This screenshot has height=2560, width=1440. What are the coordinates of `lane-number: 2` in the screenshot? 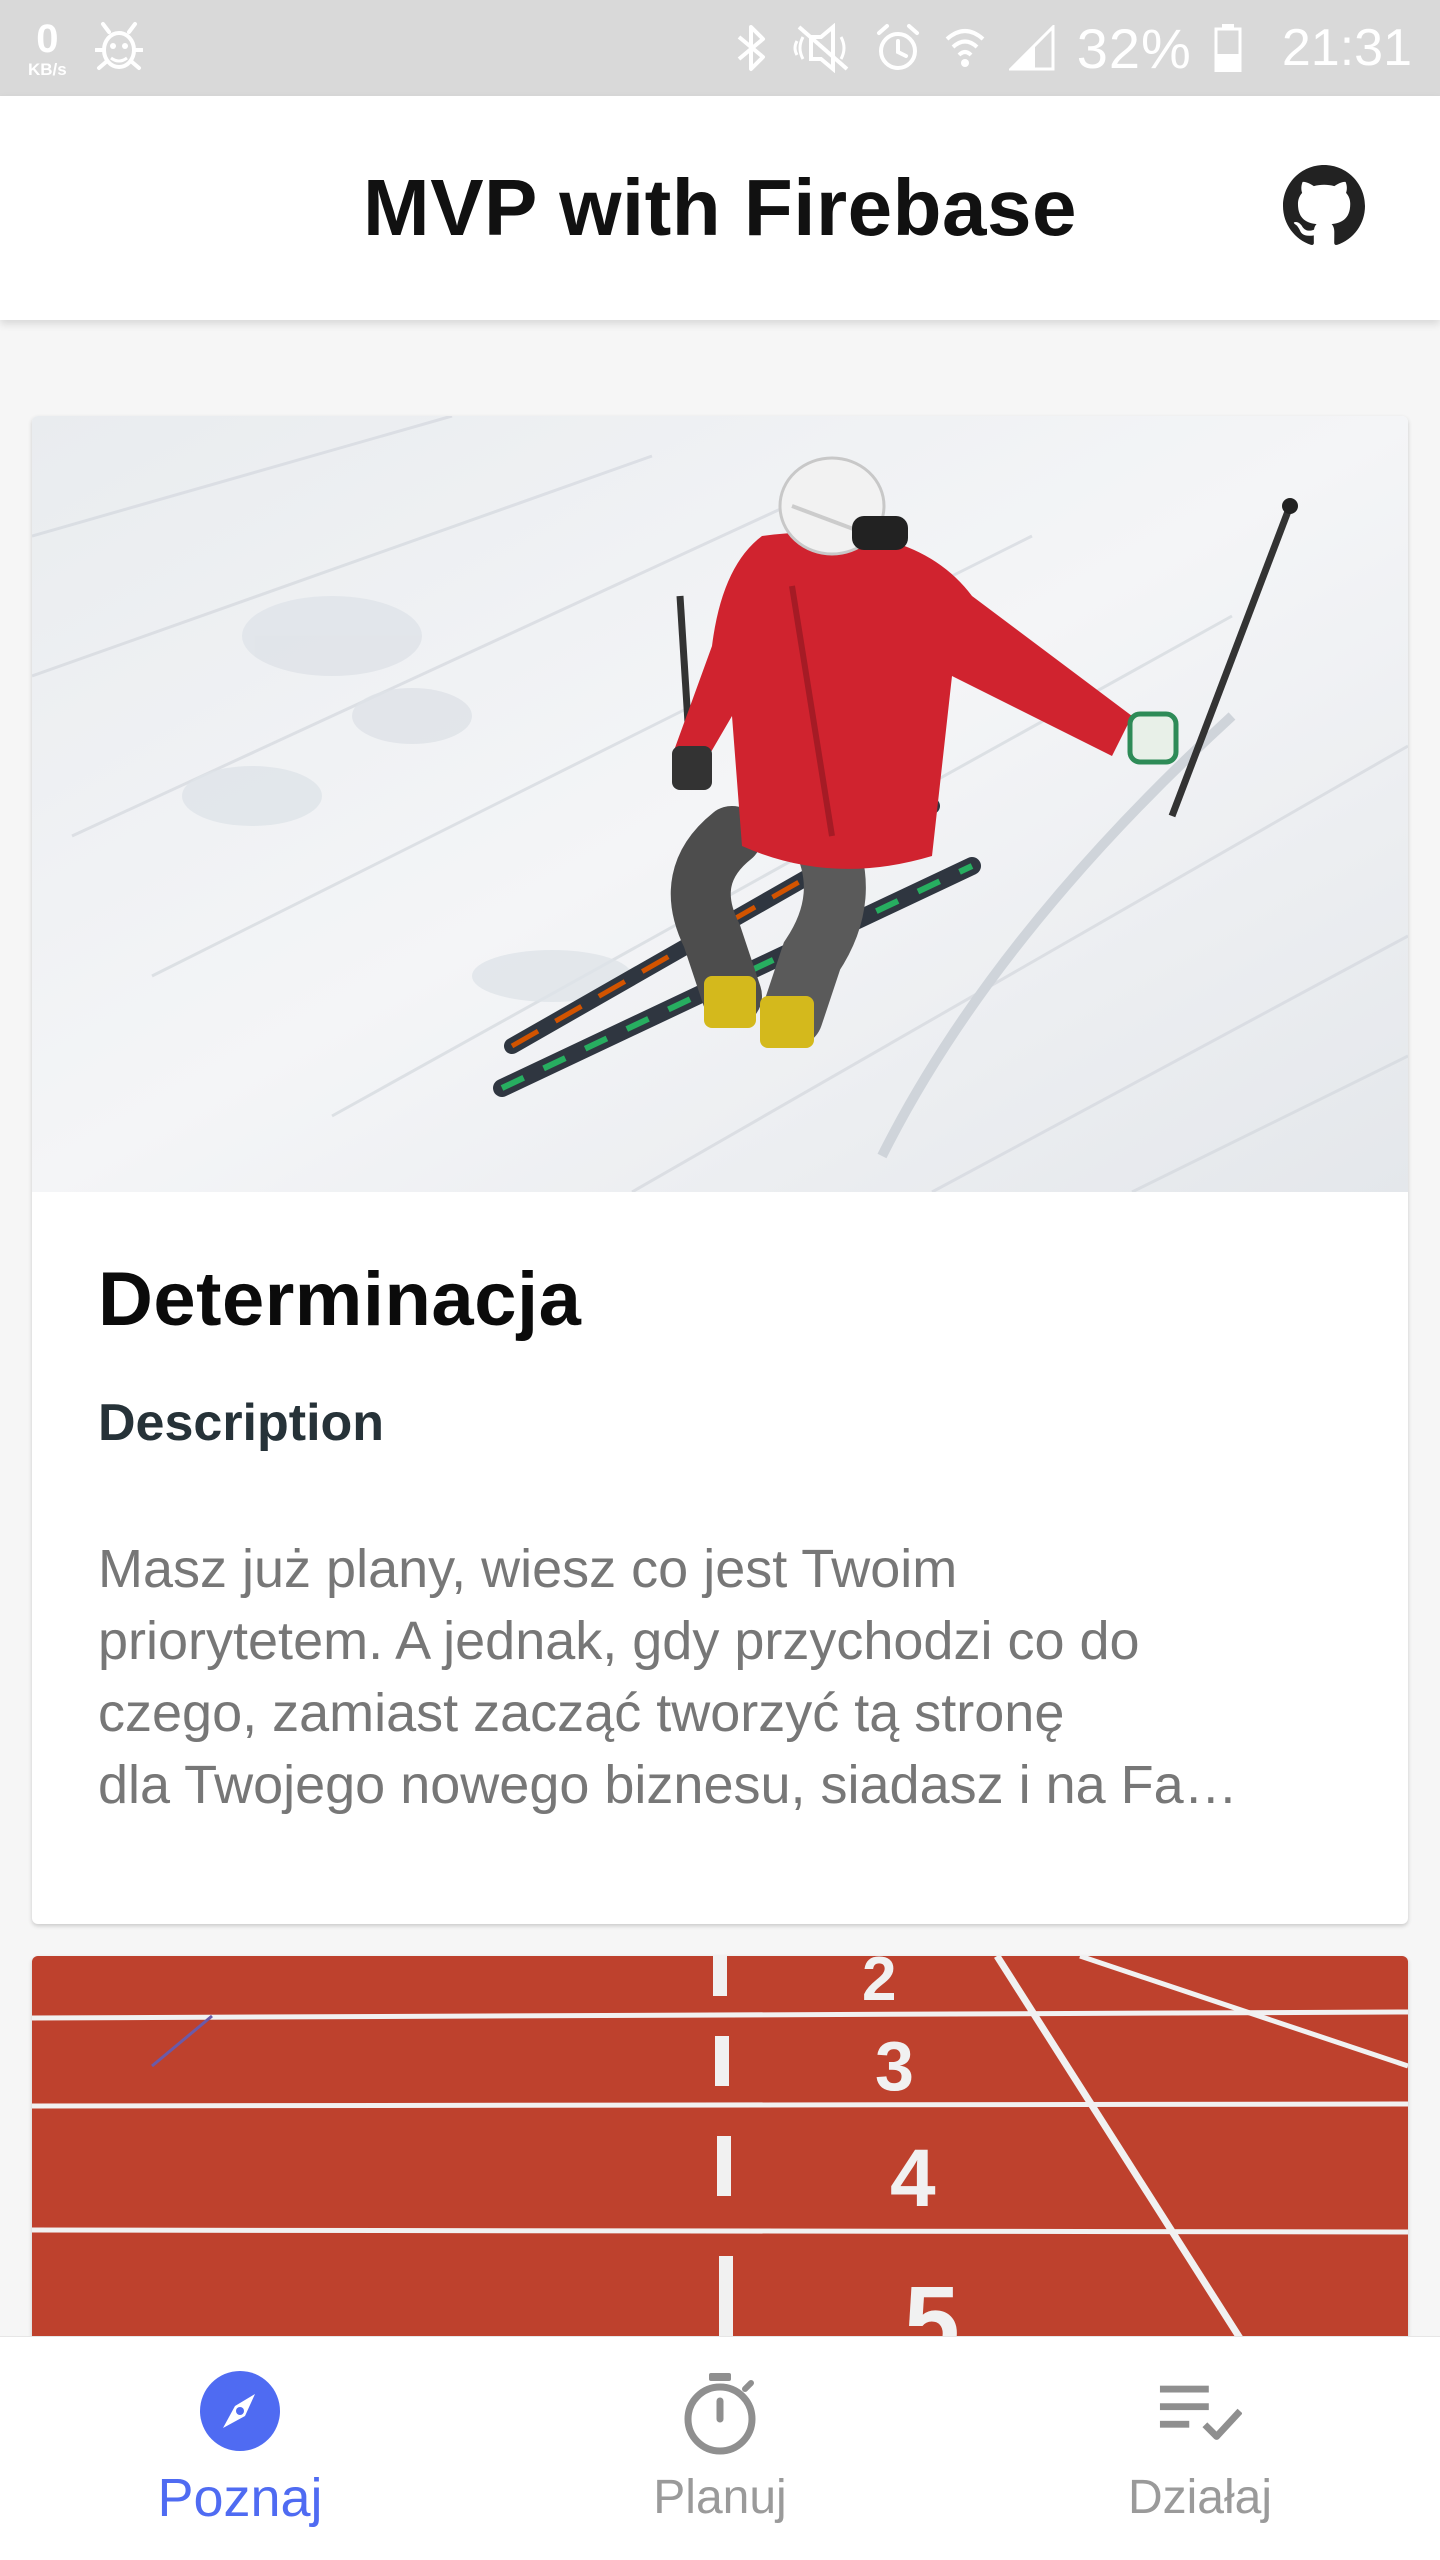 It's located at (879, 1985).